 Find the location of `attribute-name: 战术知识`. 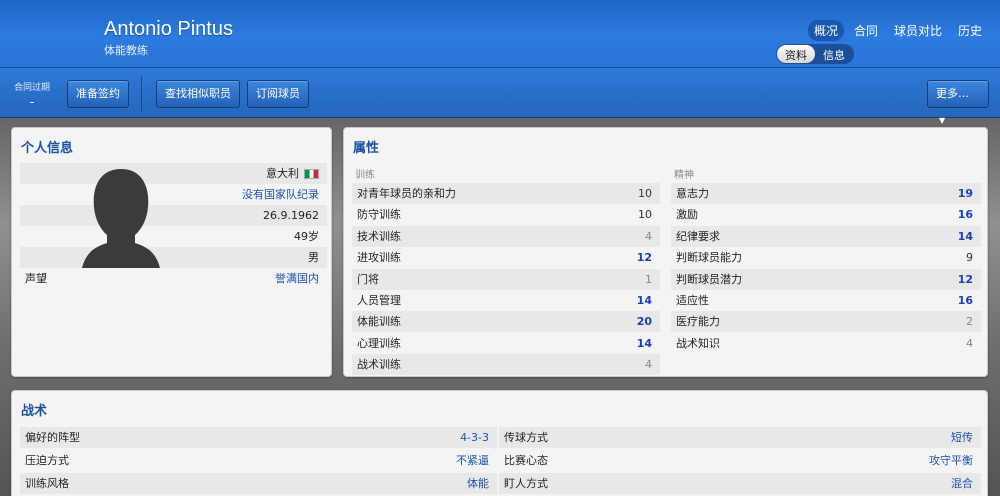

attribute-name: 战术知识 is located at coordinates (698, 343).